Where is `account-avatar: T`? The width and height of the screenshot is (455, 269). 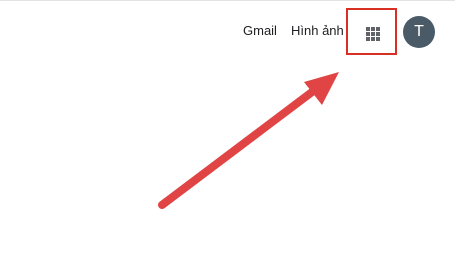
account-avatar: T is located at coordinates (419, 32).